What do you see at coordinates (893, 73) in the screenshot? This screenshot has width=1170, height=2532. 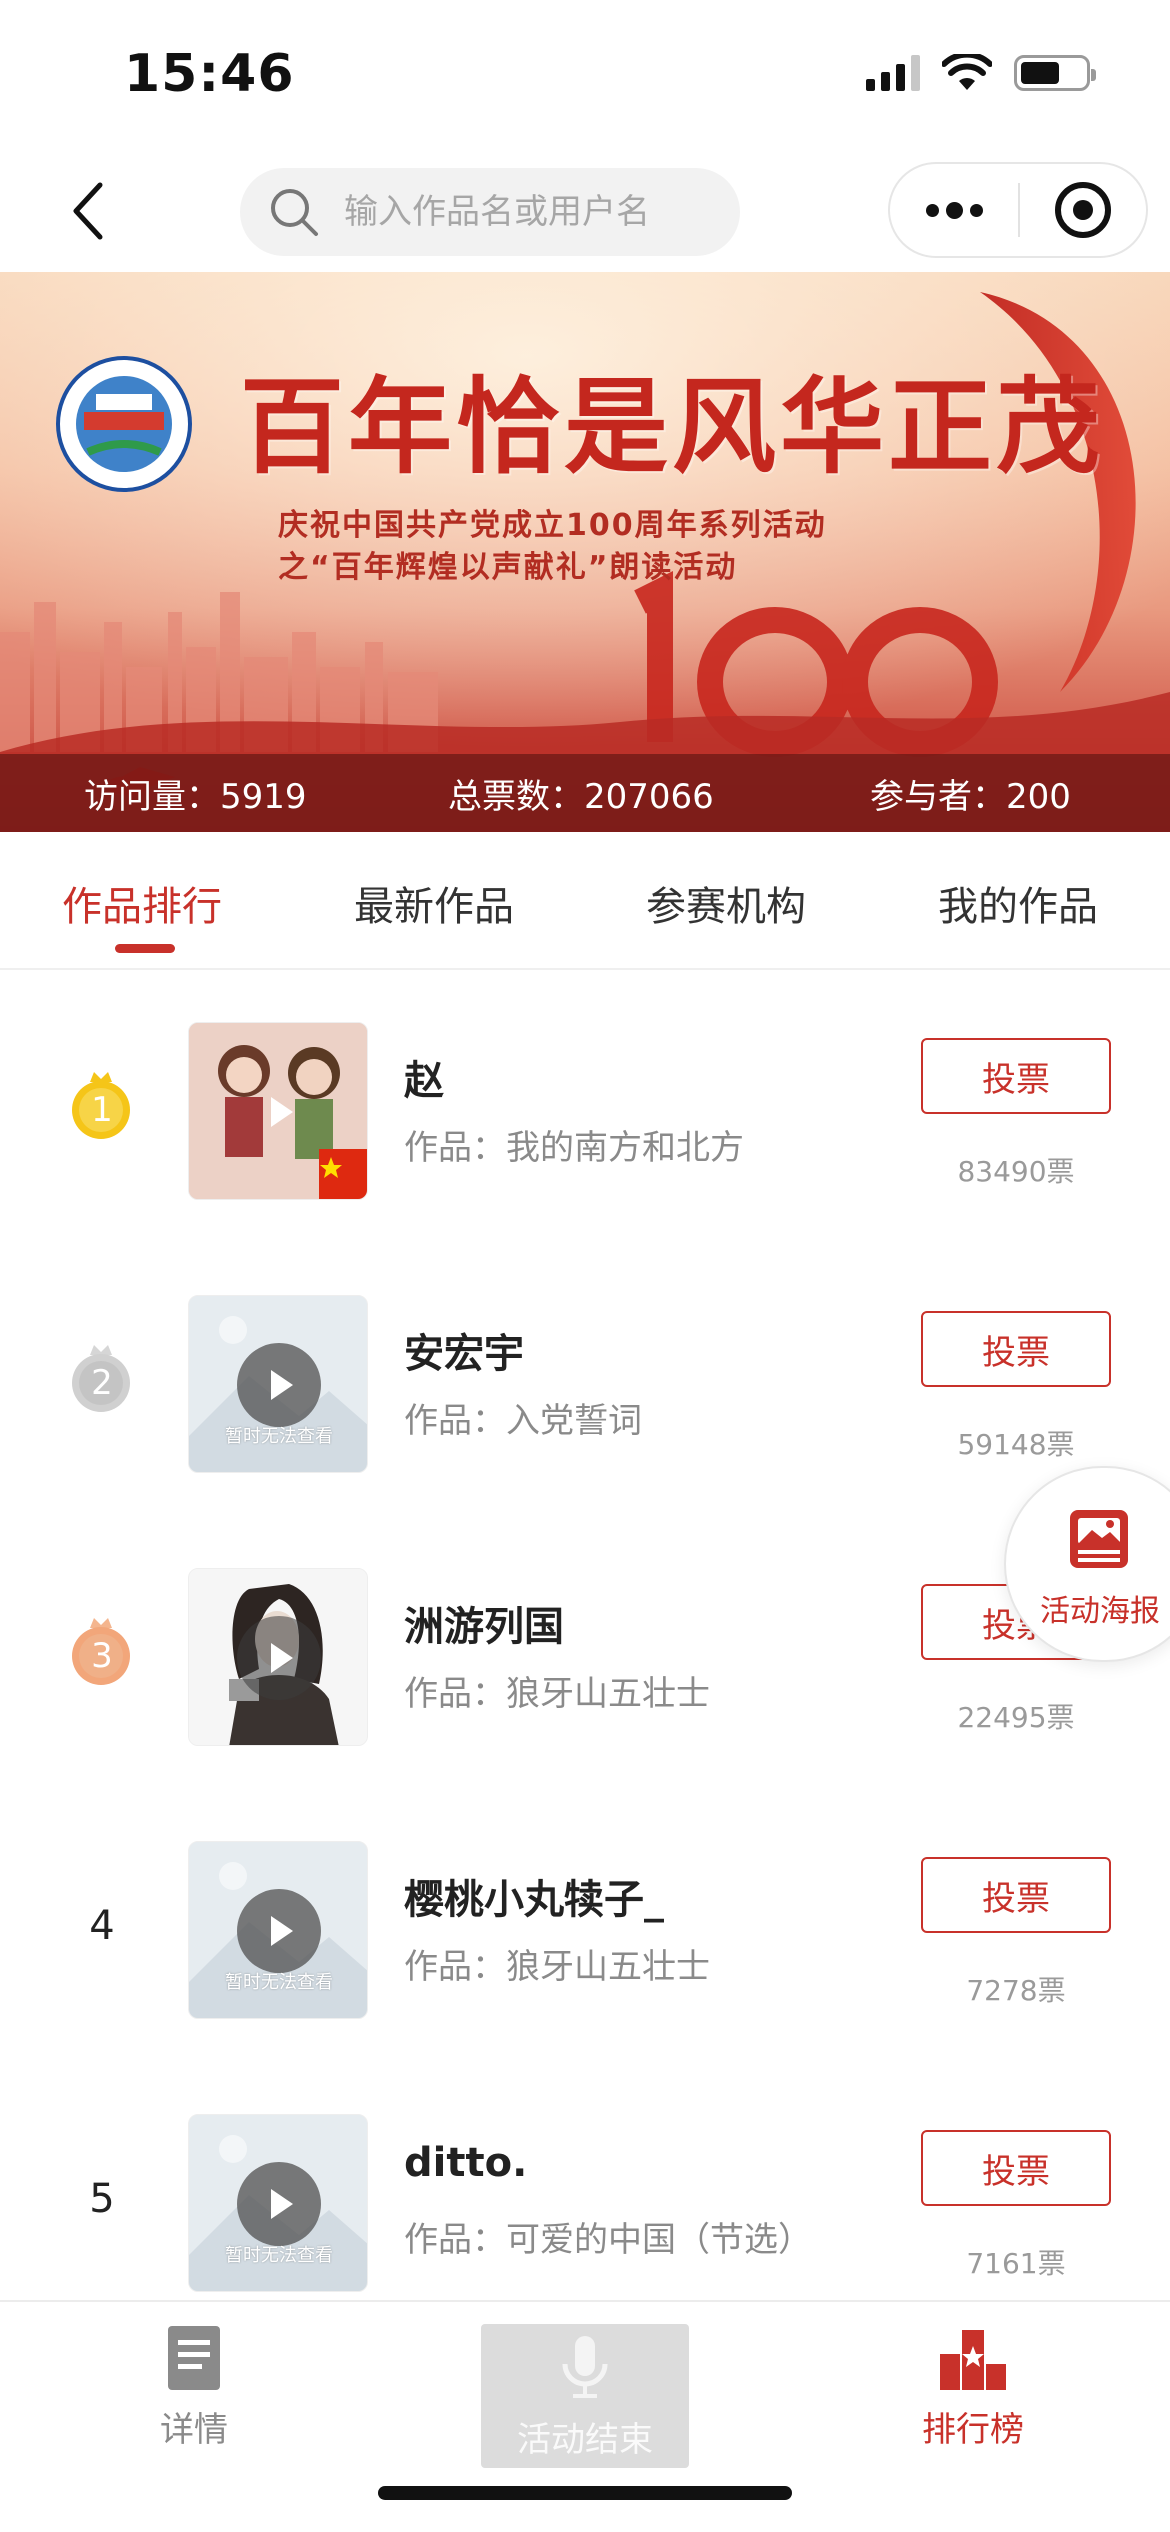 I see `cellular-signal-icon` at bounding box center [893, 73].